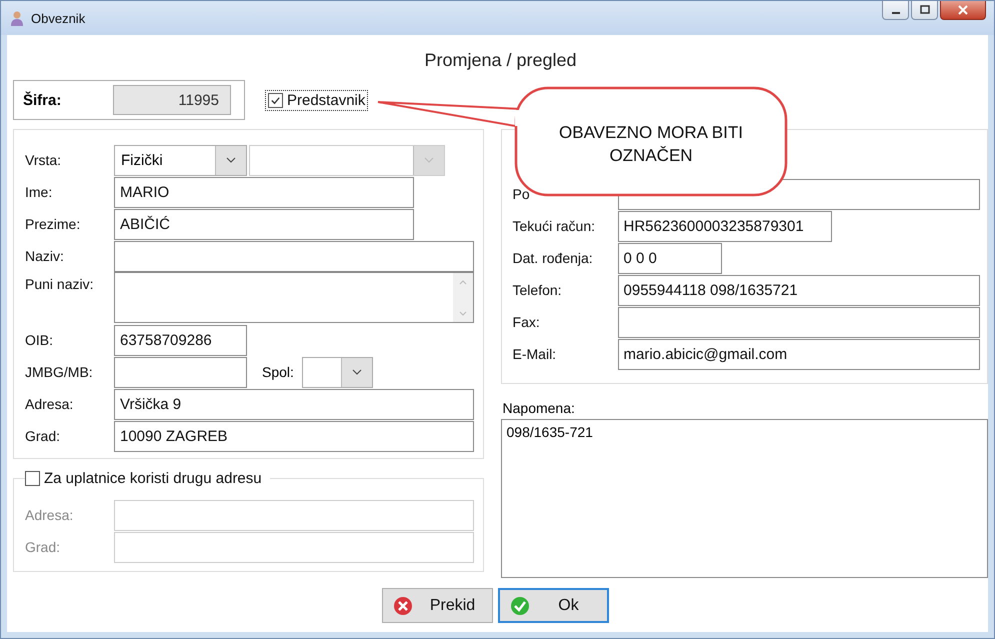 The image size is (995, 639). I want to click on text-field: Vršička 9, so click(294, 404).